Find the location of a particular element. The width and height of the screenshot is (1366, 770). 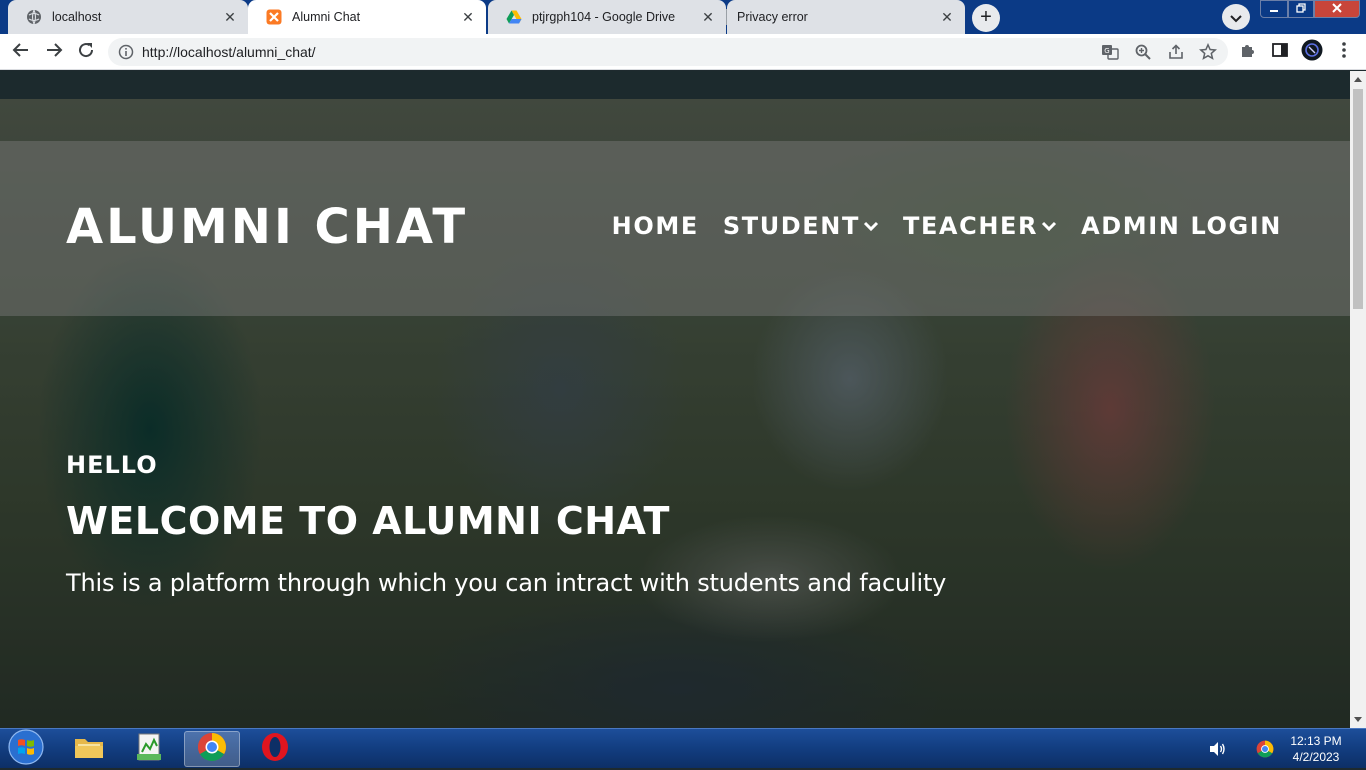

top-band is located at coordinates (675, 85).